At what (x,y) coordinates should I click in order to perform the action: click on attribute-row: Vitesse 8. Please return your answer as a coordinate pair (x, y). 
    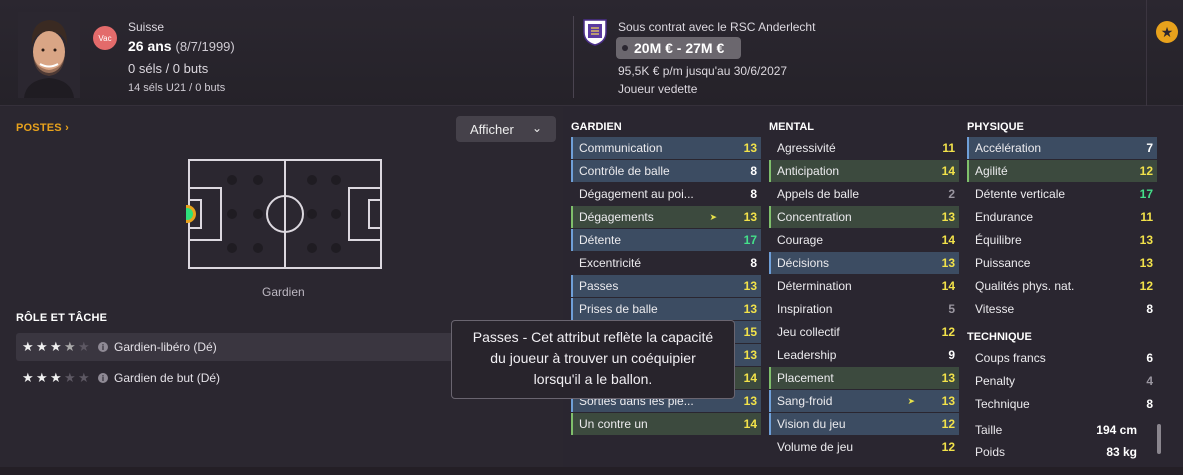
    Looking at the image, I should click on (1062, 309).